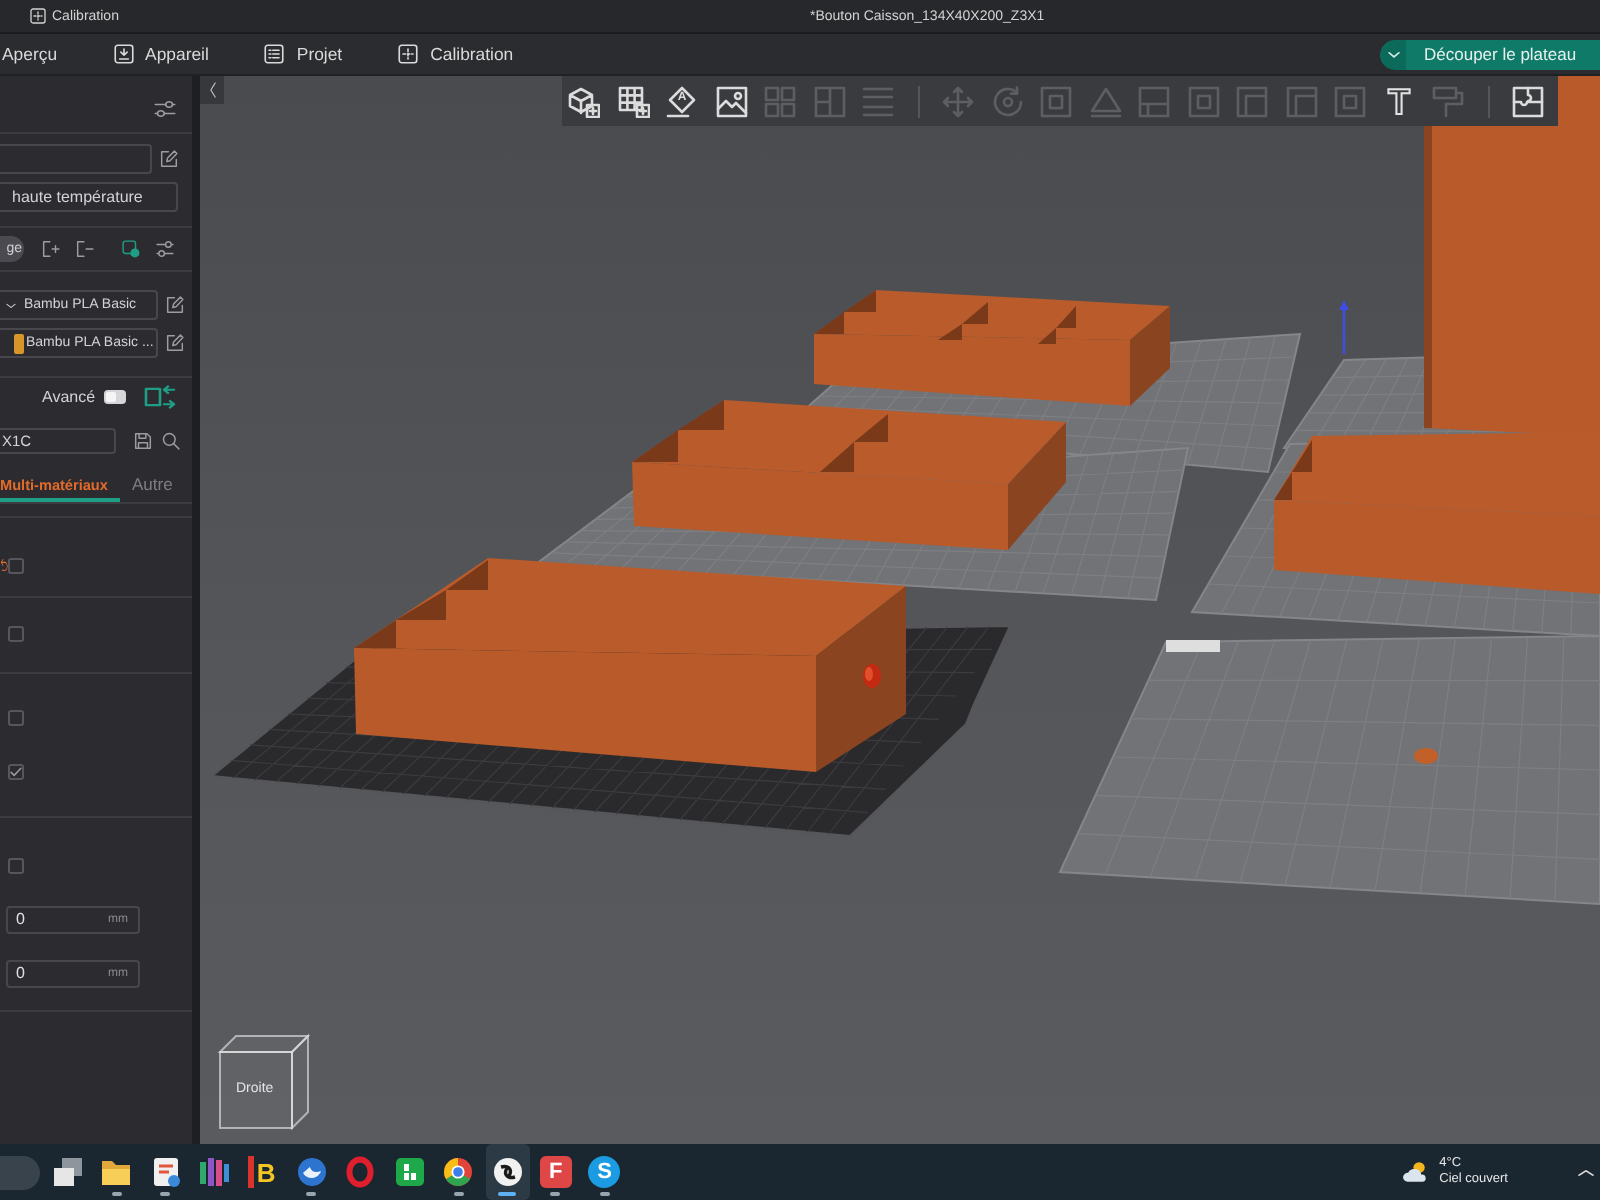  Describe the element at coordinates (1586, 1172) in the screenshot. I see `chevron-up-icon` at that location.